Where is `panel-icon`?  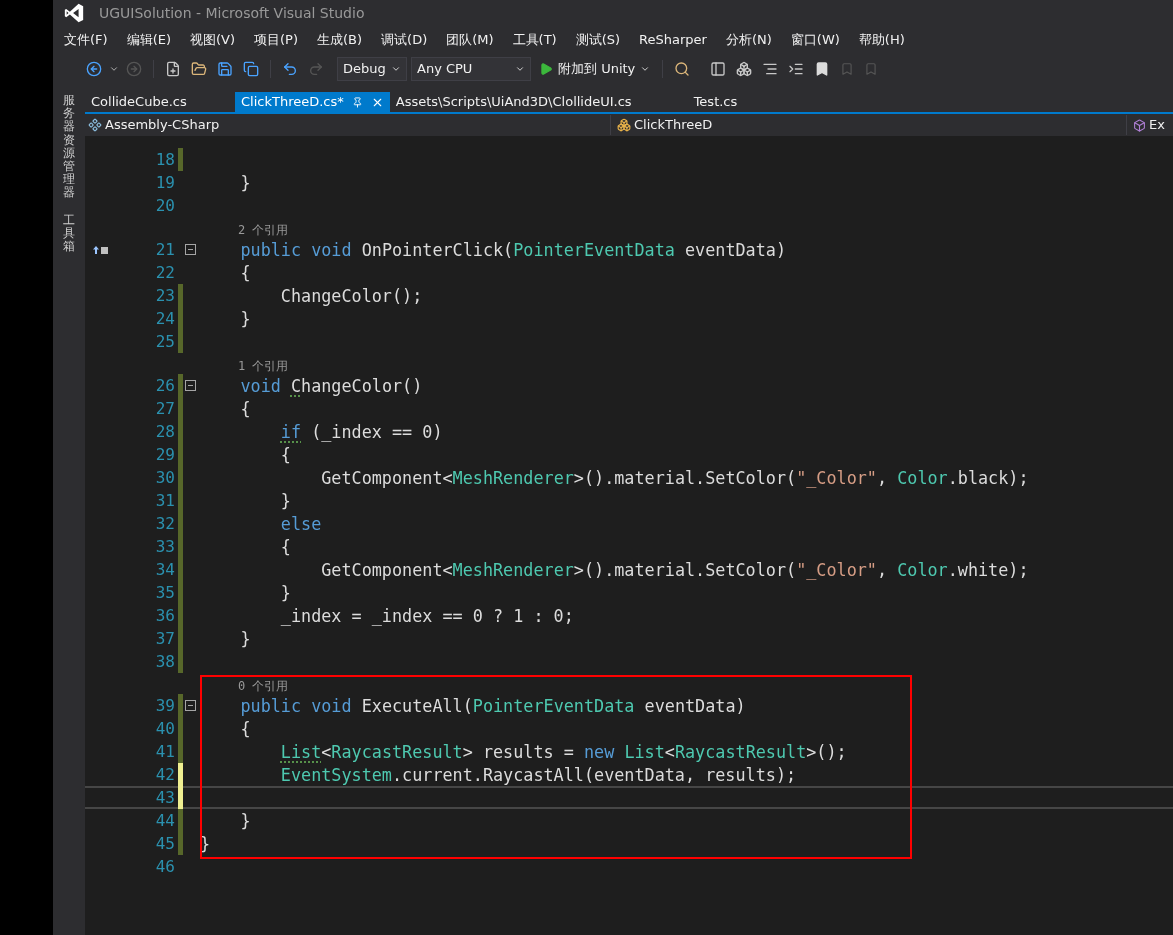
panel-icon is located at coordinates (718, 69).